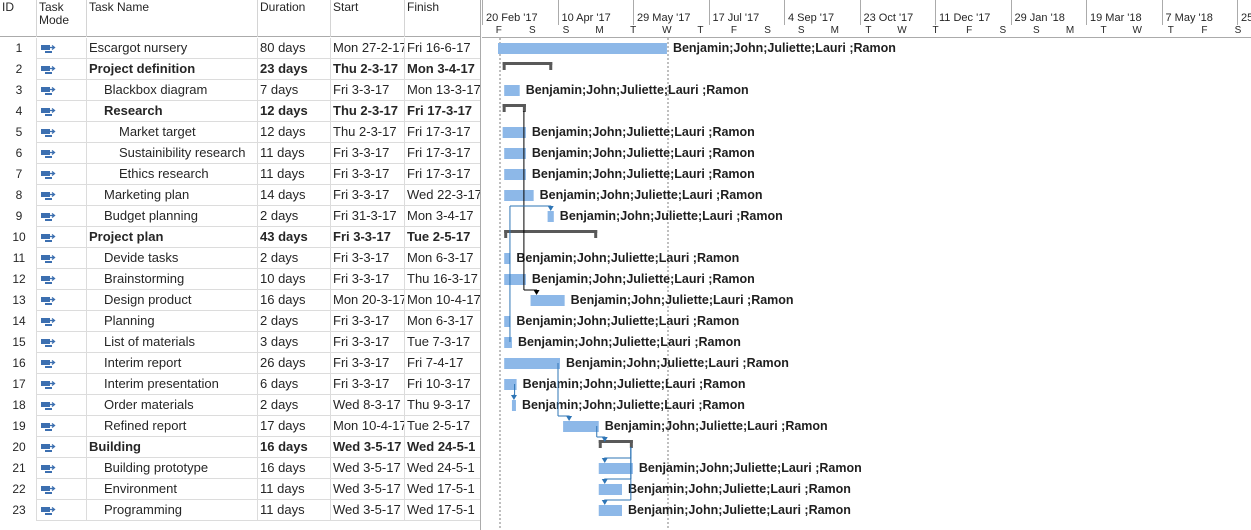  Describe the element at coordinates (172, 174) in the screenshot. I see `task-name: Ethics research` at that location.